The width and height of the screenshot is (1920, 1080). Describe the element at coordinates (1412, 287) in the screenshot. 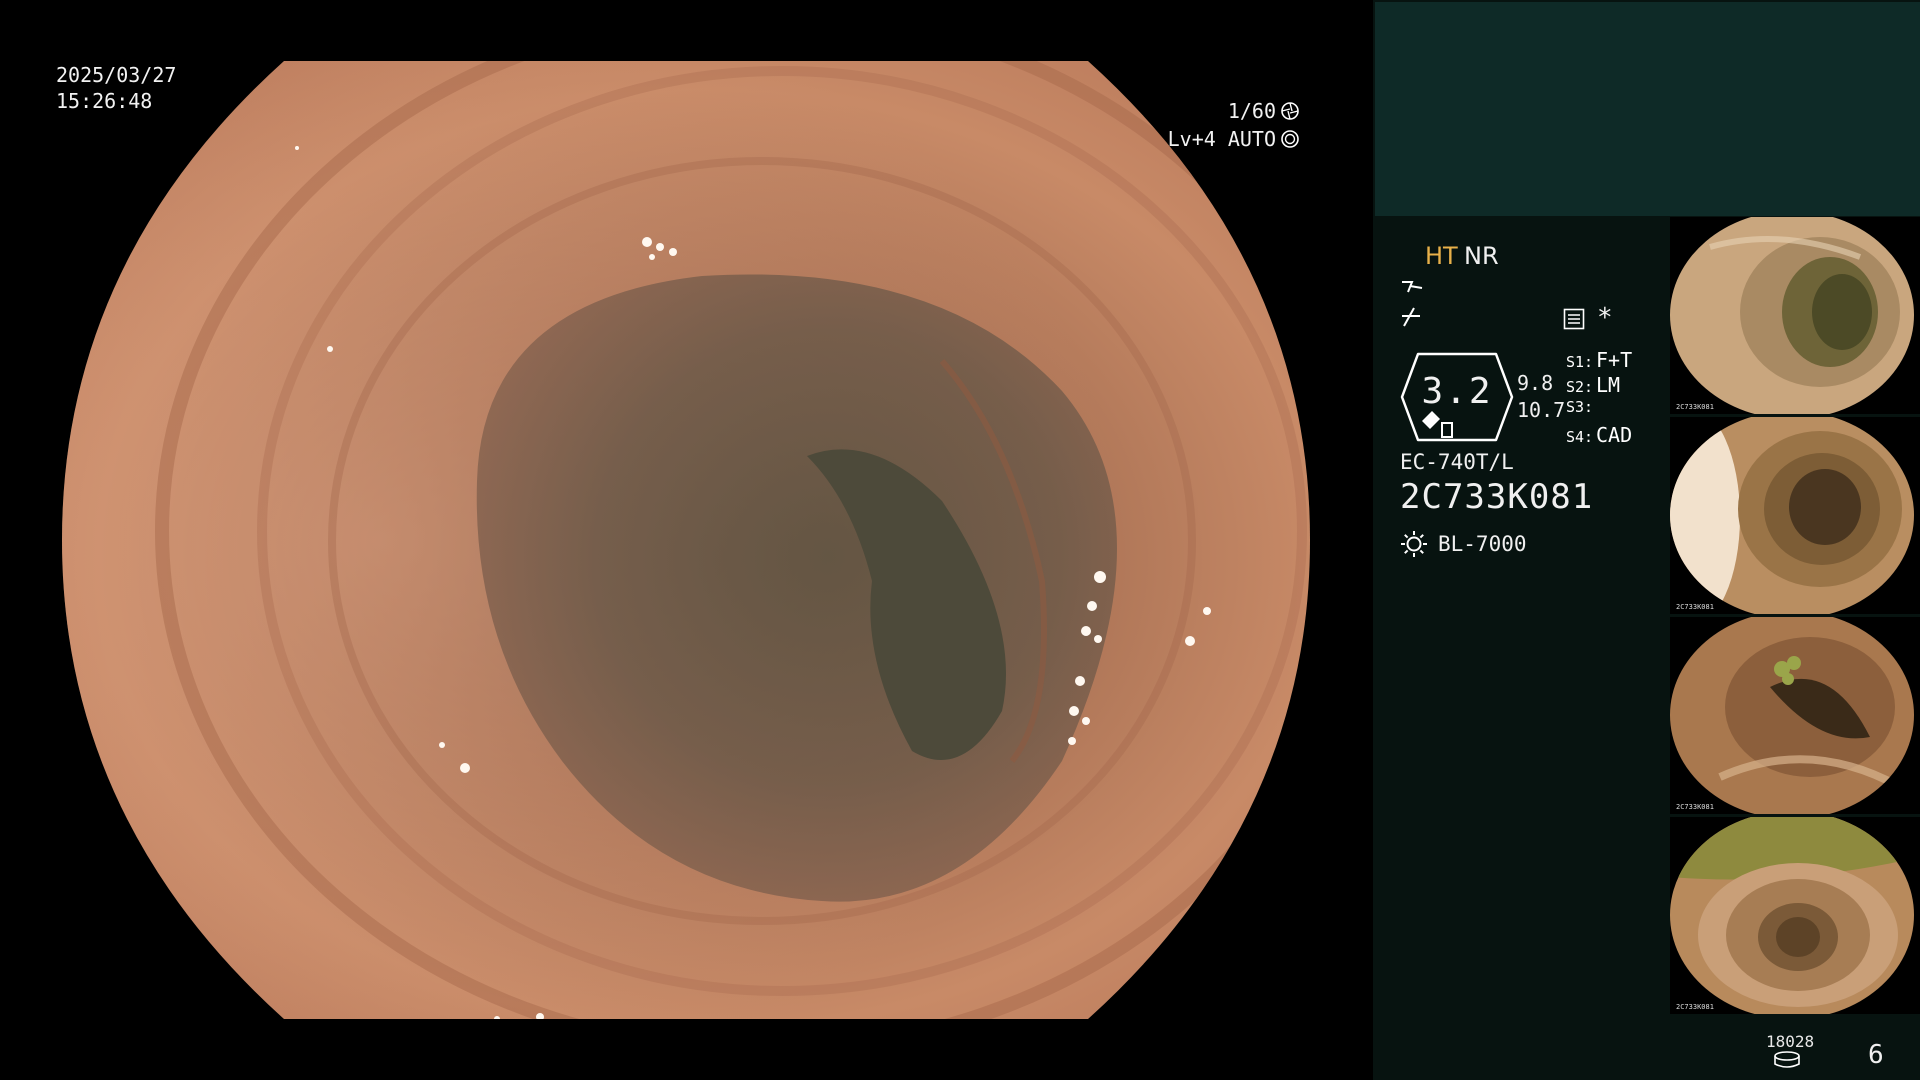

I see `enhancement-icon` at that location.